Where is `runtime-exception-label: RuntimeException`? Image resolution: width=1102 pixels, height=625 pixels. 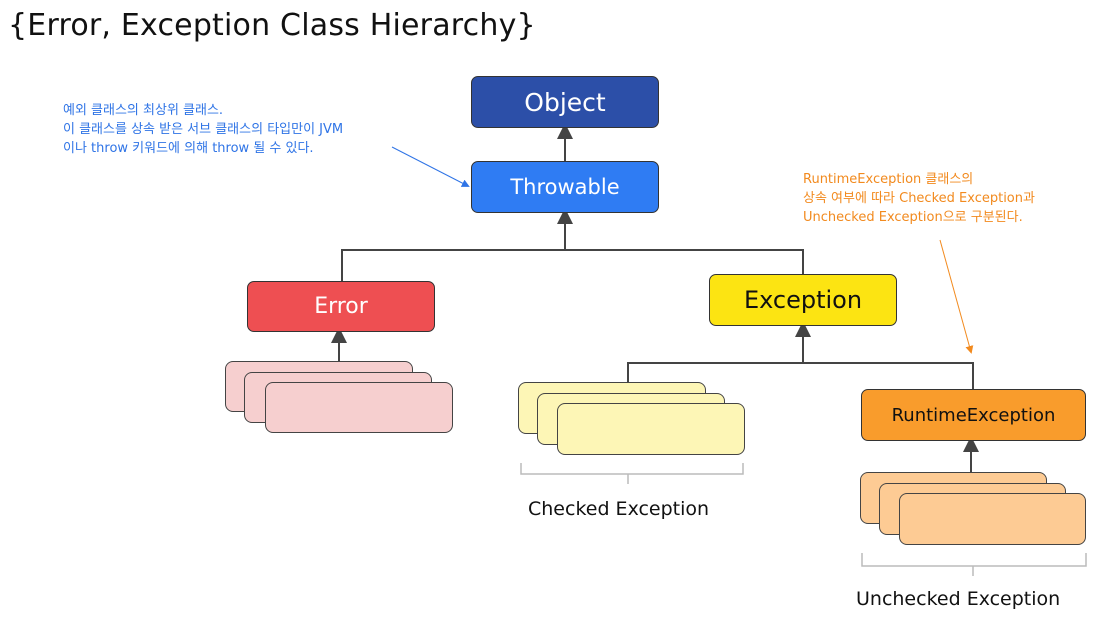
runtime-exception-label: RuntimeException is located at coordinates (973, 415).